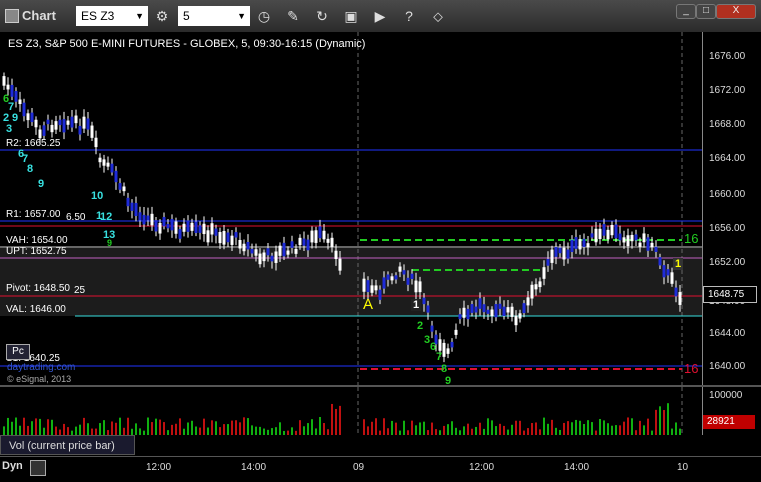 Image resolution: width=761 pixels, height=482 pixels. Describe the element at coordinates (727, 124) in the screenshot. I see `price-tick: 1668.00` at that location.